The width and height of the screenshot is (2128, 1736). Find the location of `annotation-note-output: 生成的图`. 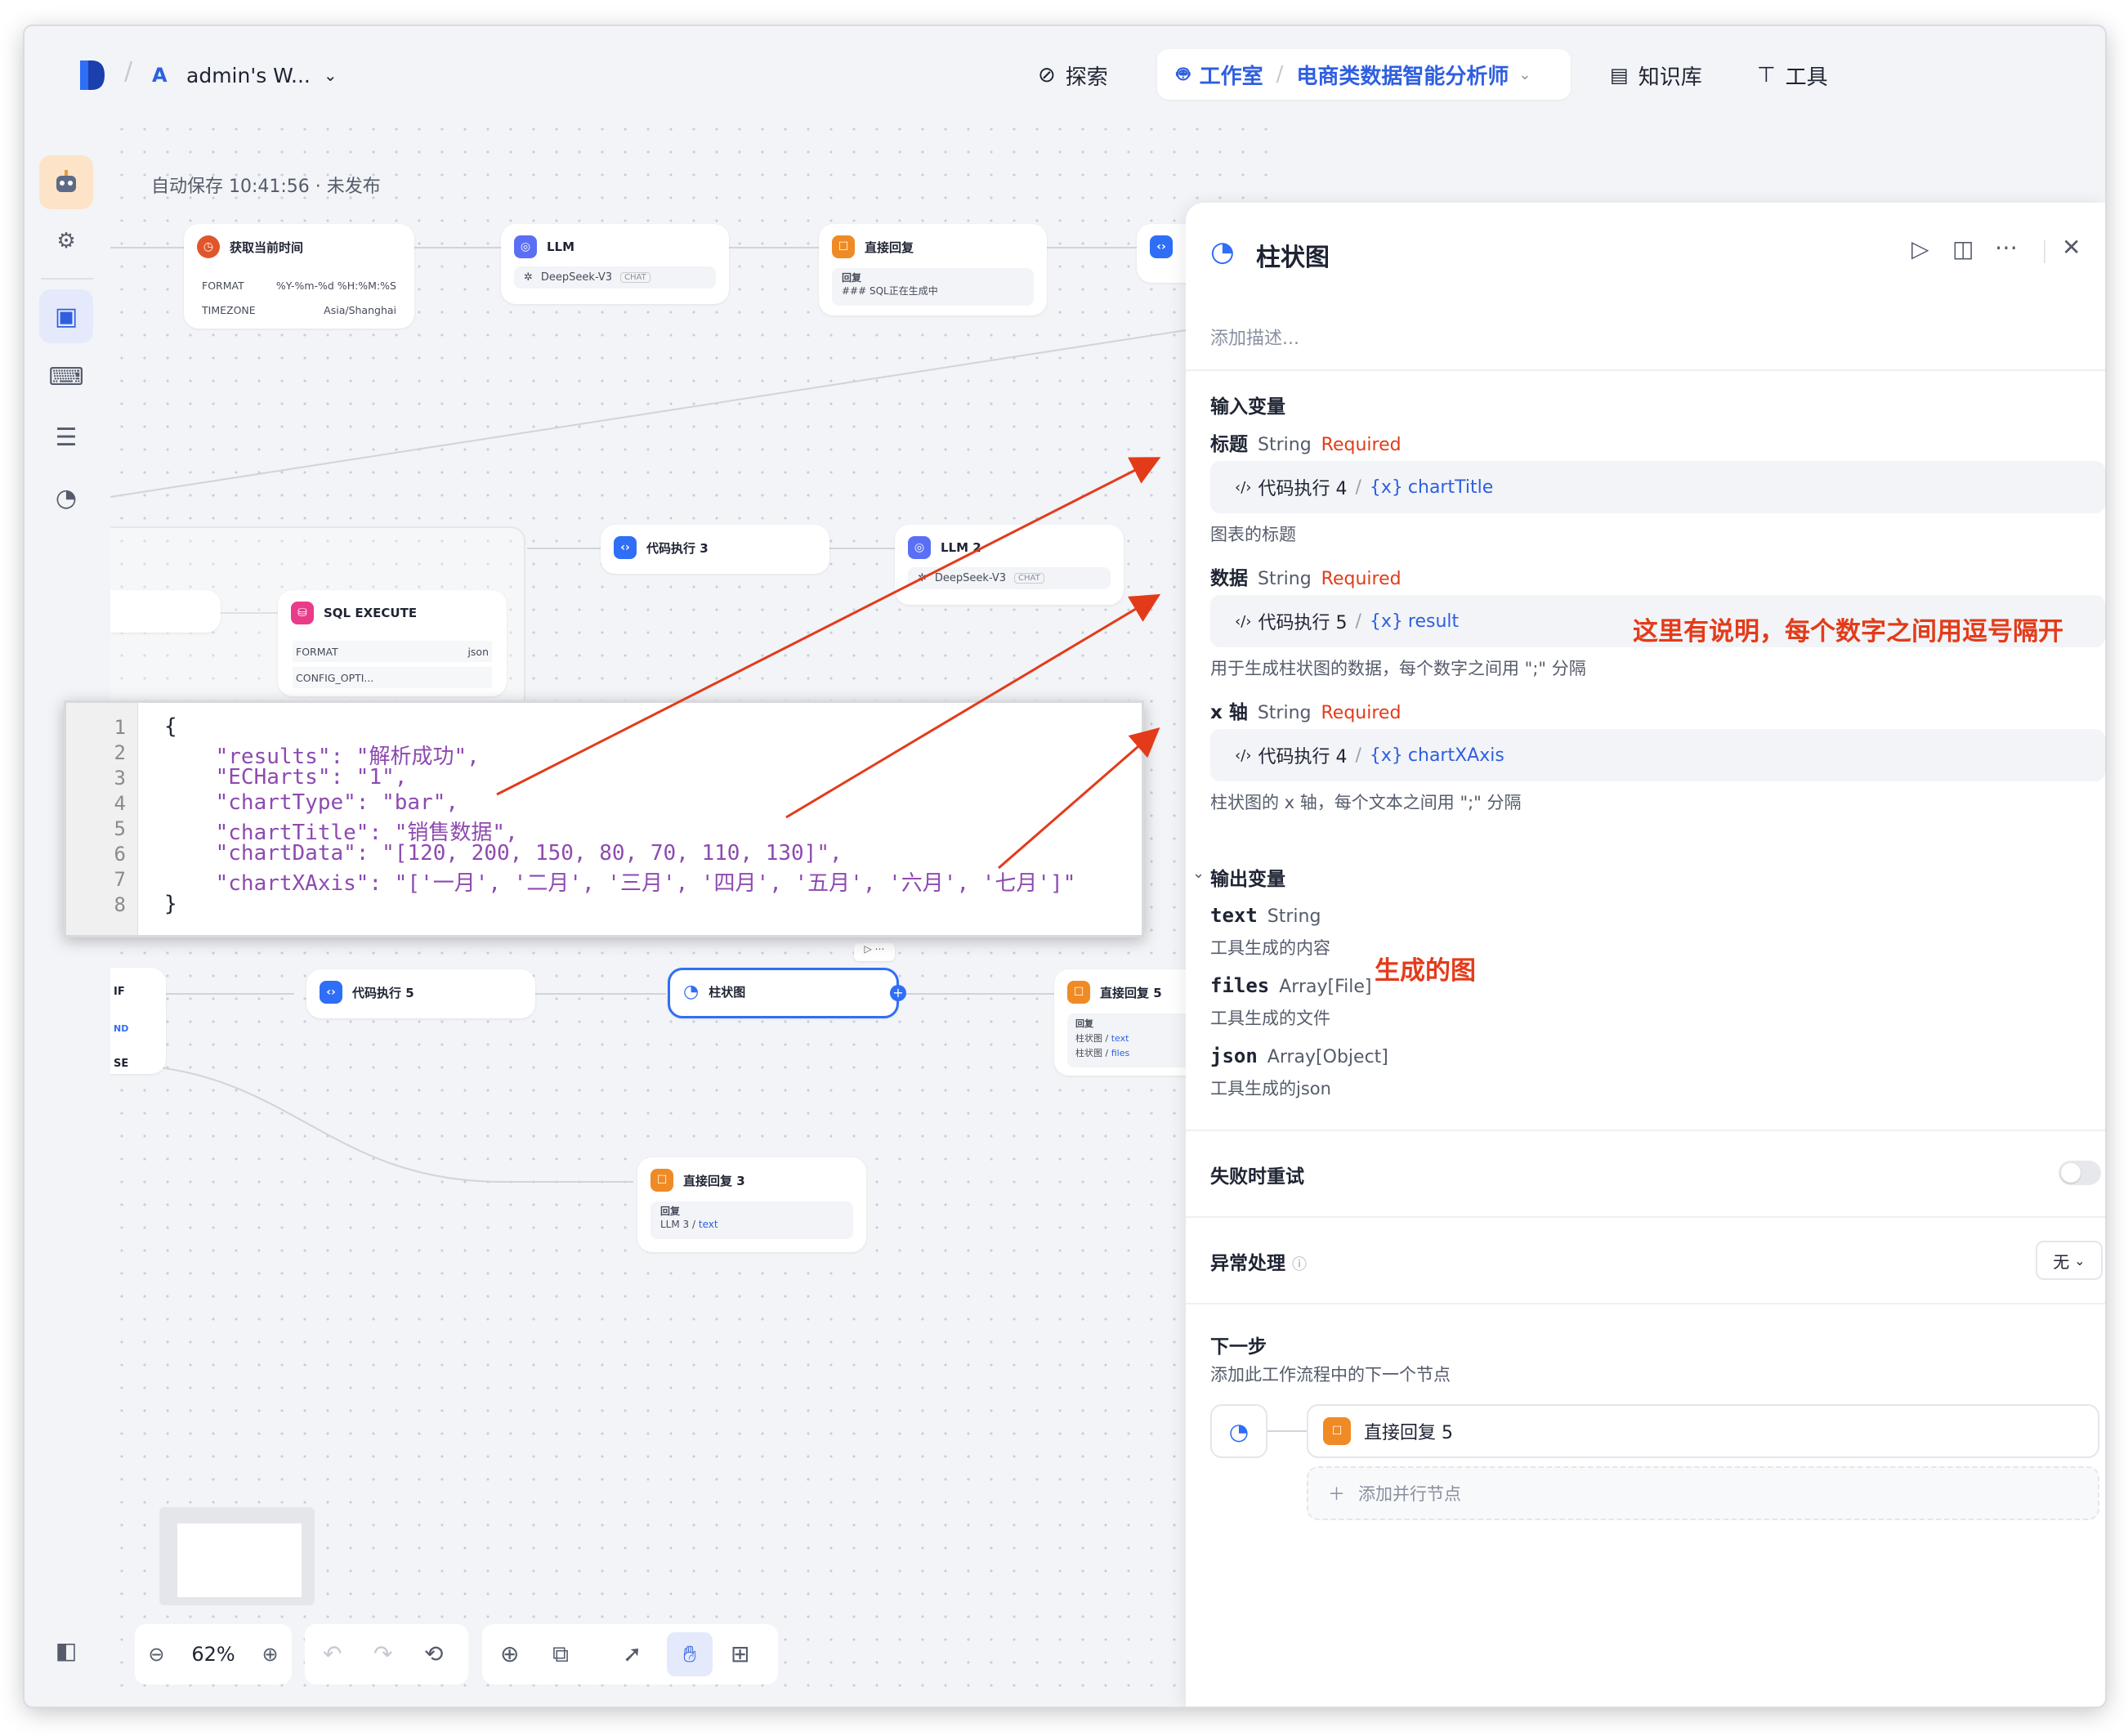

annotation-note-output: 生成的图 is located at coordinates (1425, 971).